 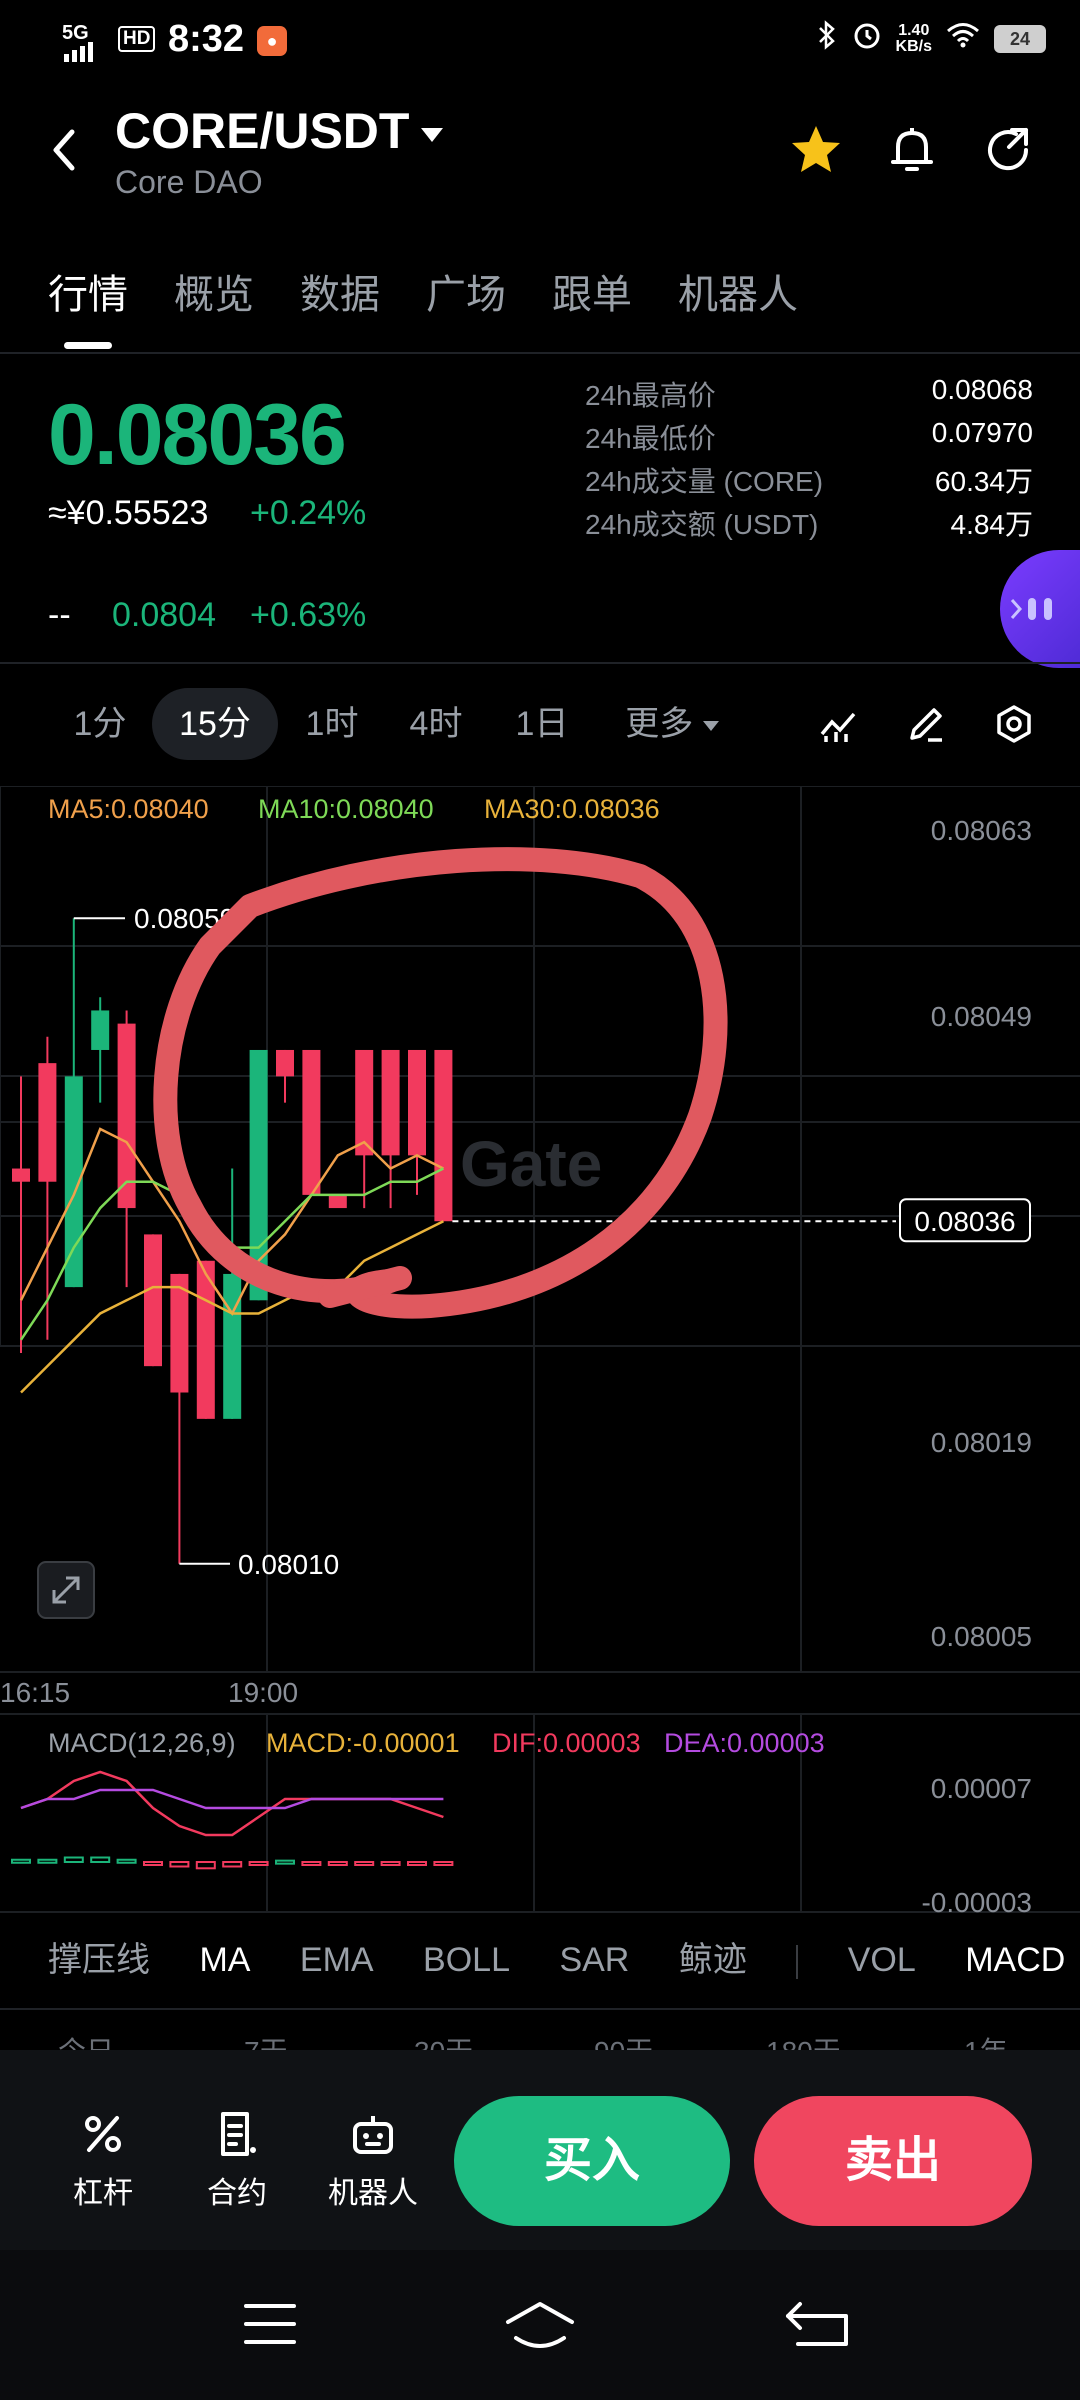 I want to click on robot-icon, so click(x=373, y=2135).